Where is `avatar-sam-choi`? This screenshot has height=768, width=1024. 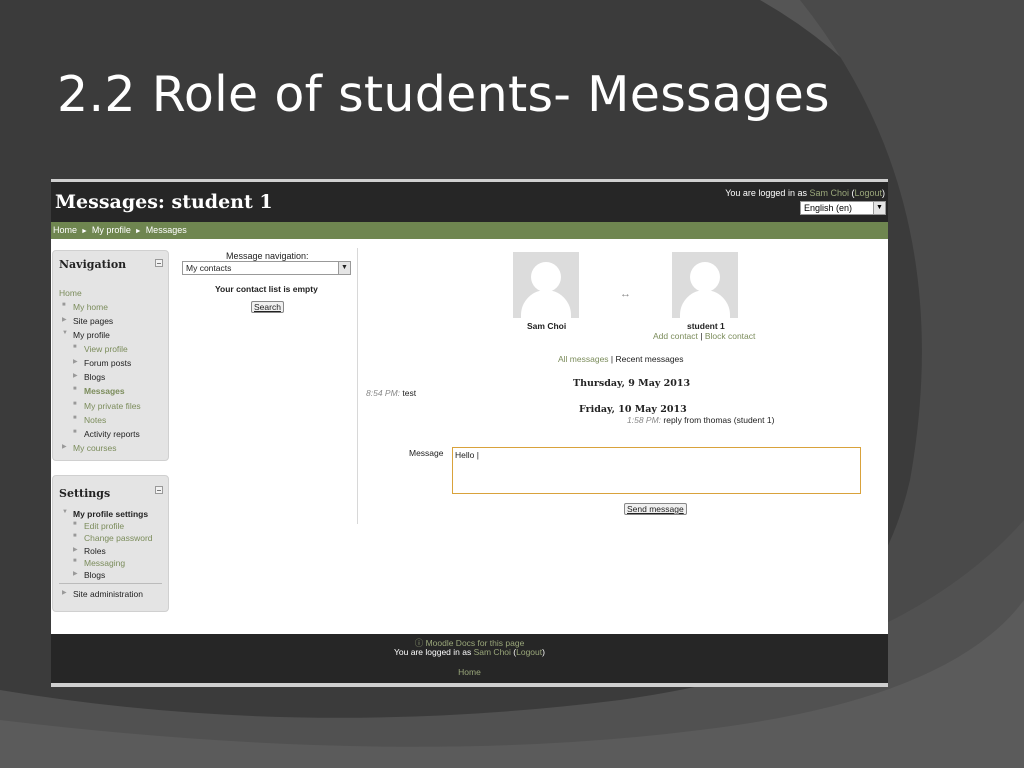
avatar-sam-choi is located at coordinates (546, 285).